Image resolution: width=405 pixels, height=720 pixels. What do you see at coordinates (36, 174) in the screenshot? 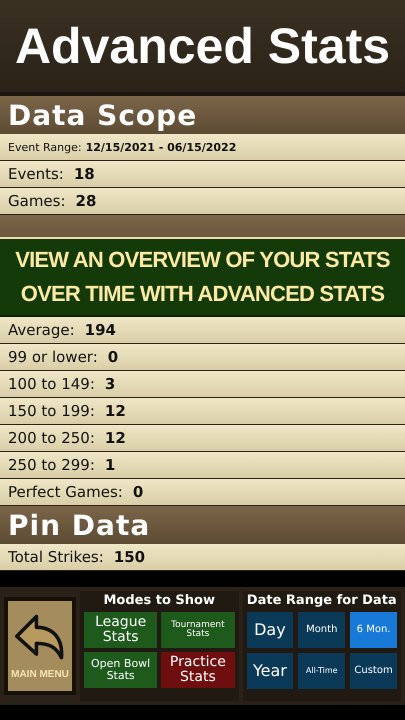
I see `stat-label: Events:` at bounding box center [36, 174].